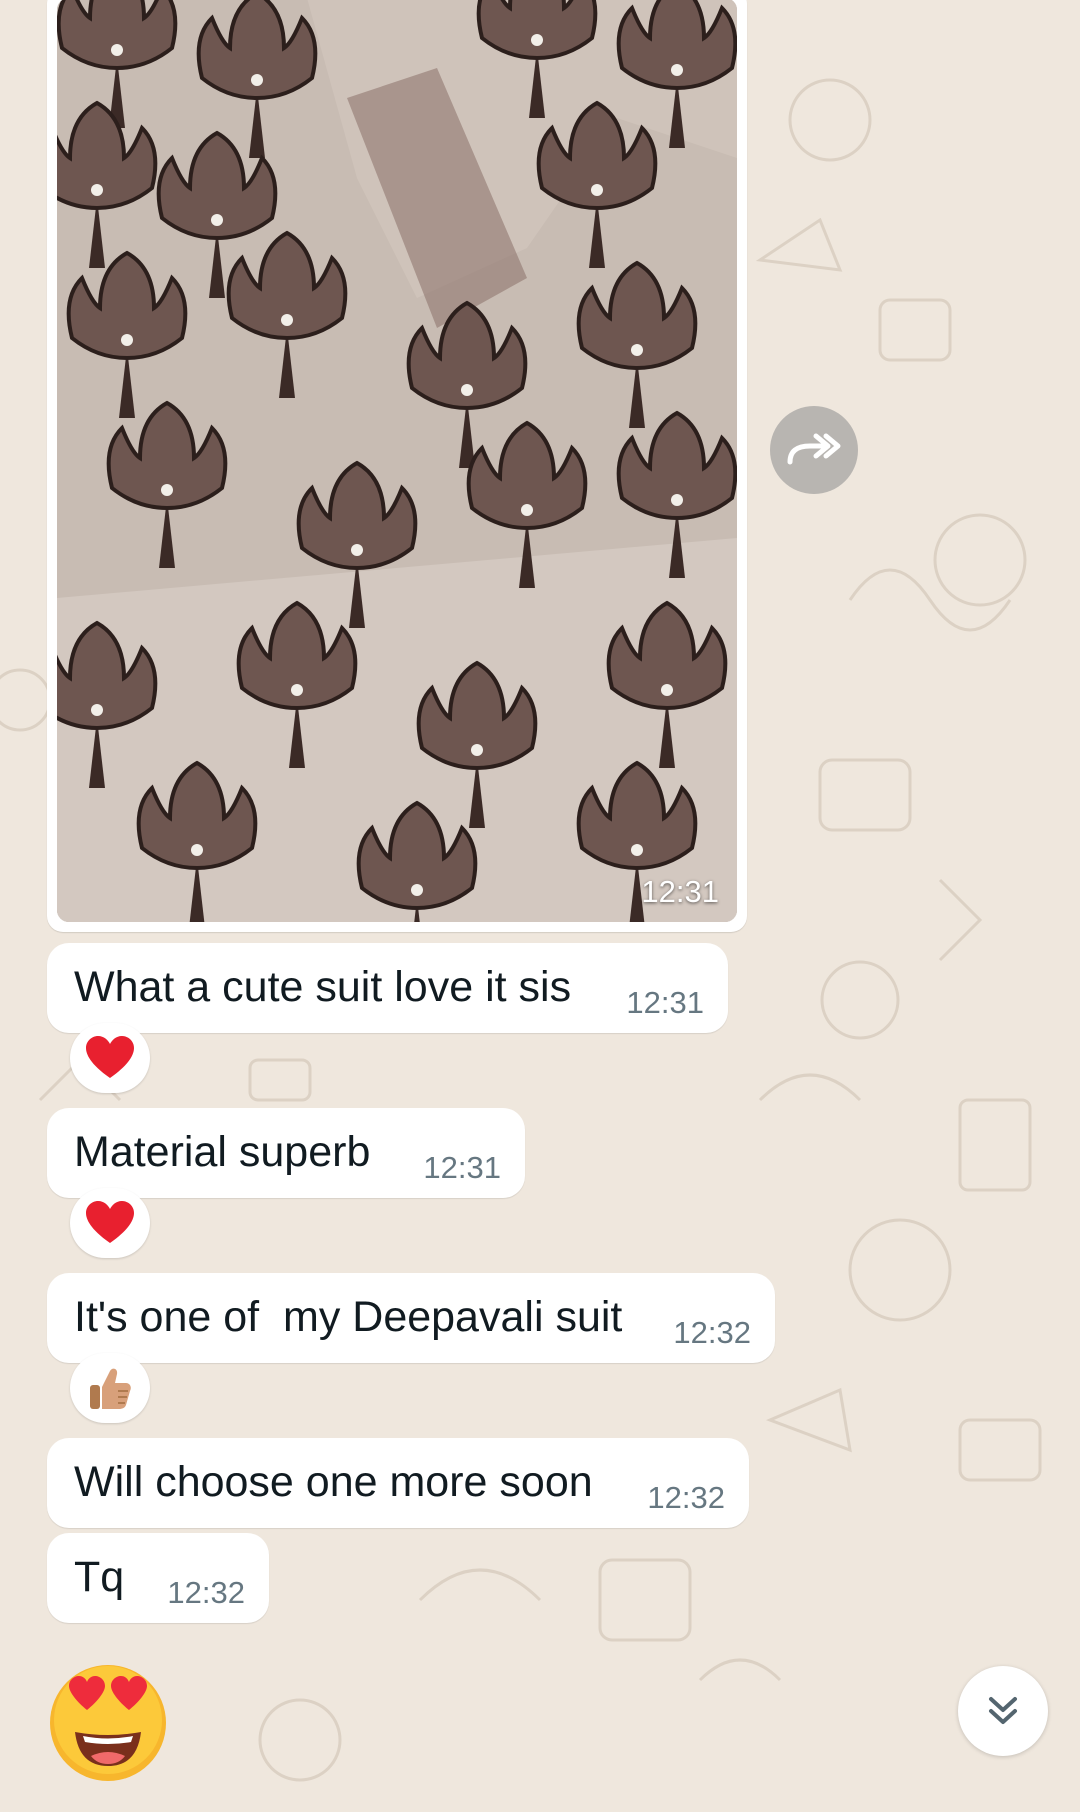 Image resolution: width=1080 pixels, height=1812 pixels. I want to click on message-text: It's one of my Deepavali suit, so click(348, 1317).